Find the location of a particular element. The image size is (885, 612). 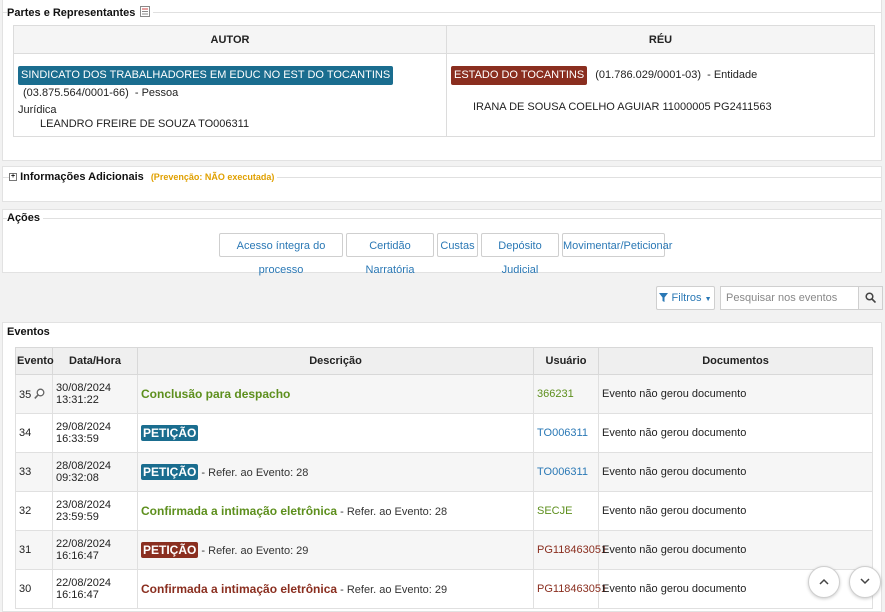

search-icon is located at coordinates (870, 297).